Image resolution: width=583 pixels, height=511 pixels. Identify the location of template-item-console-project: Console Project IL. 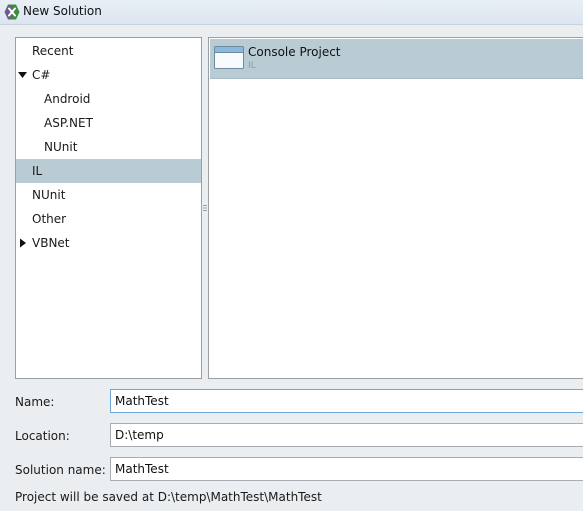
(396, 59).